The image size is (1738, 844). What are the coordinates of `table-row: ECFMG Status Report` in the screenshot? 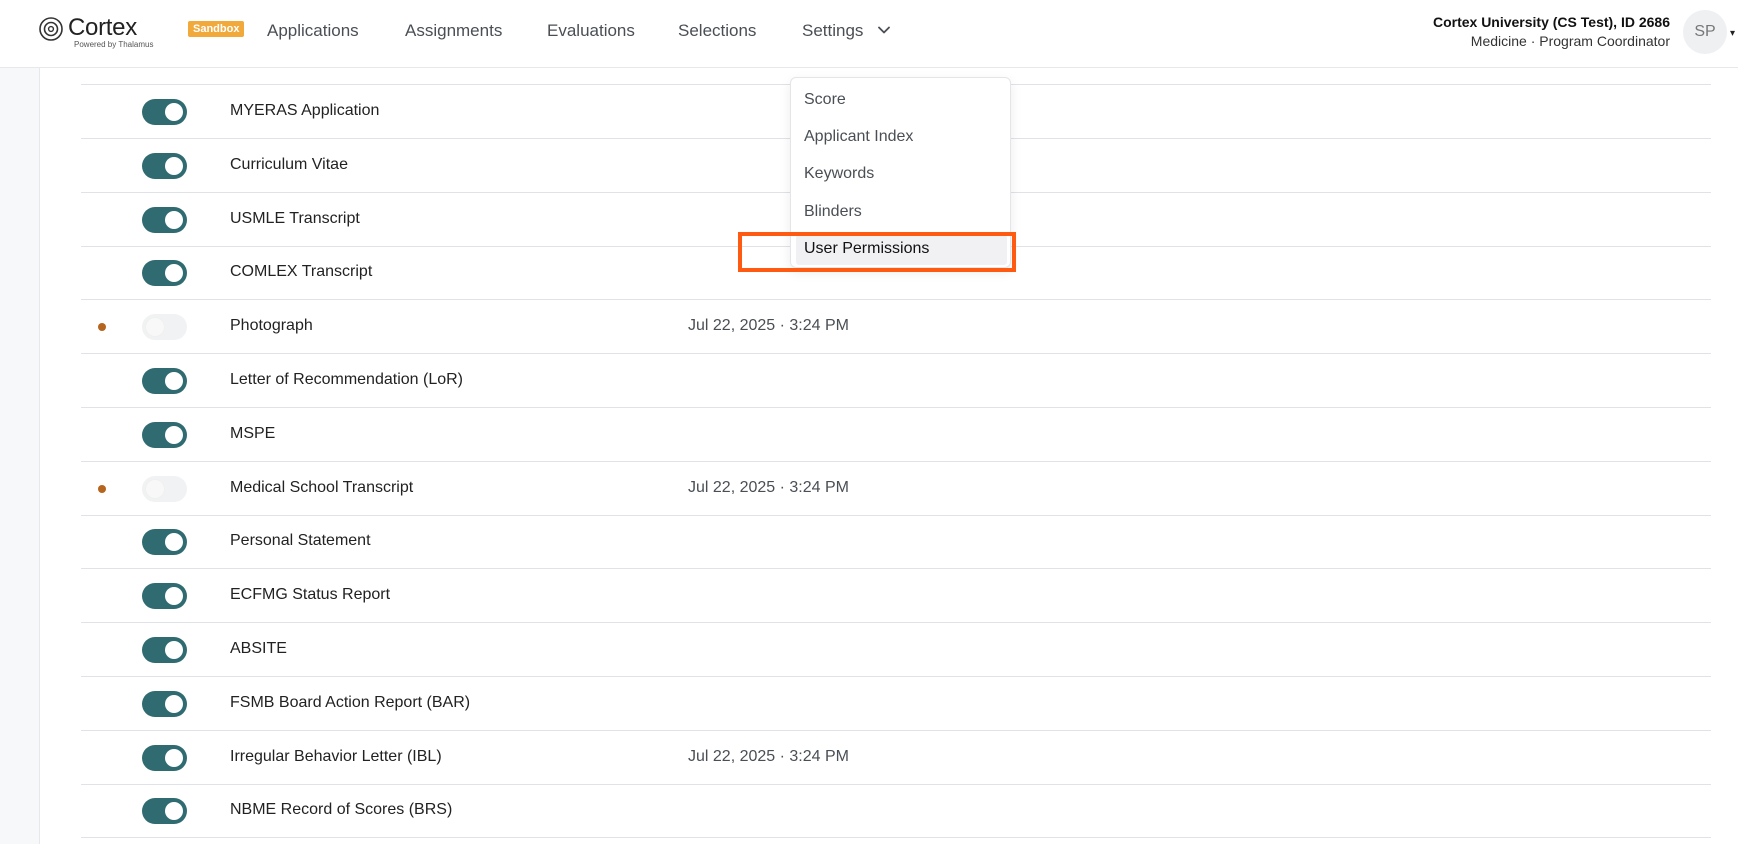 It's located at (896, 596).